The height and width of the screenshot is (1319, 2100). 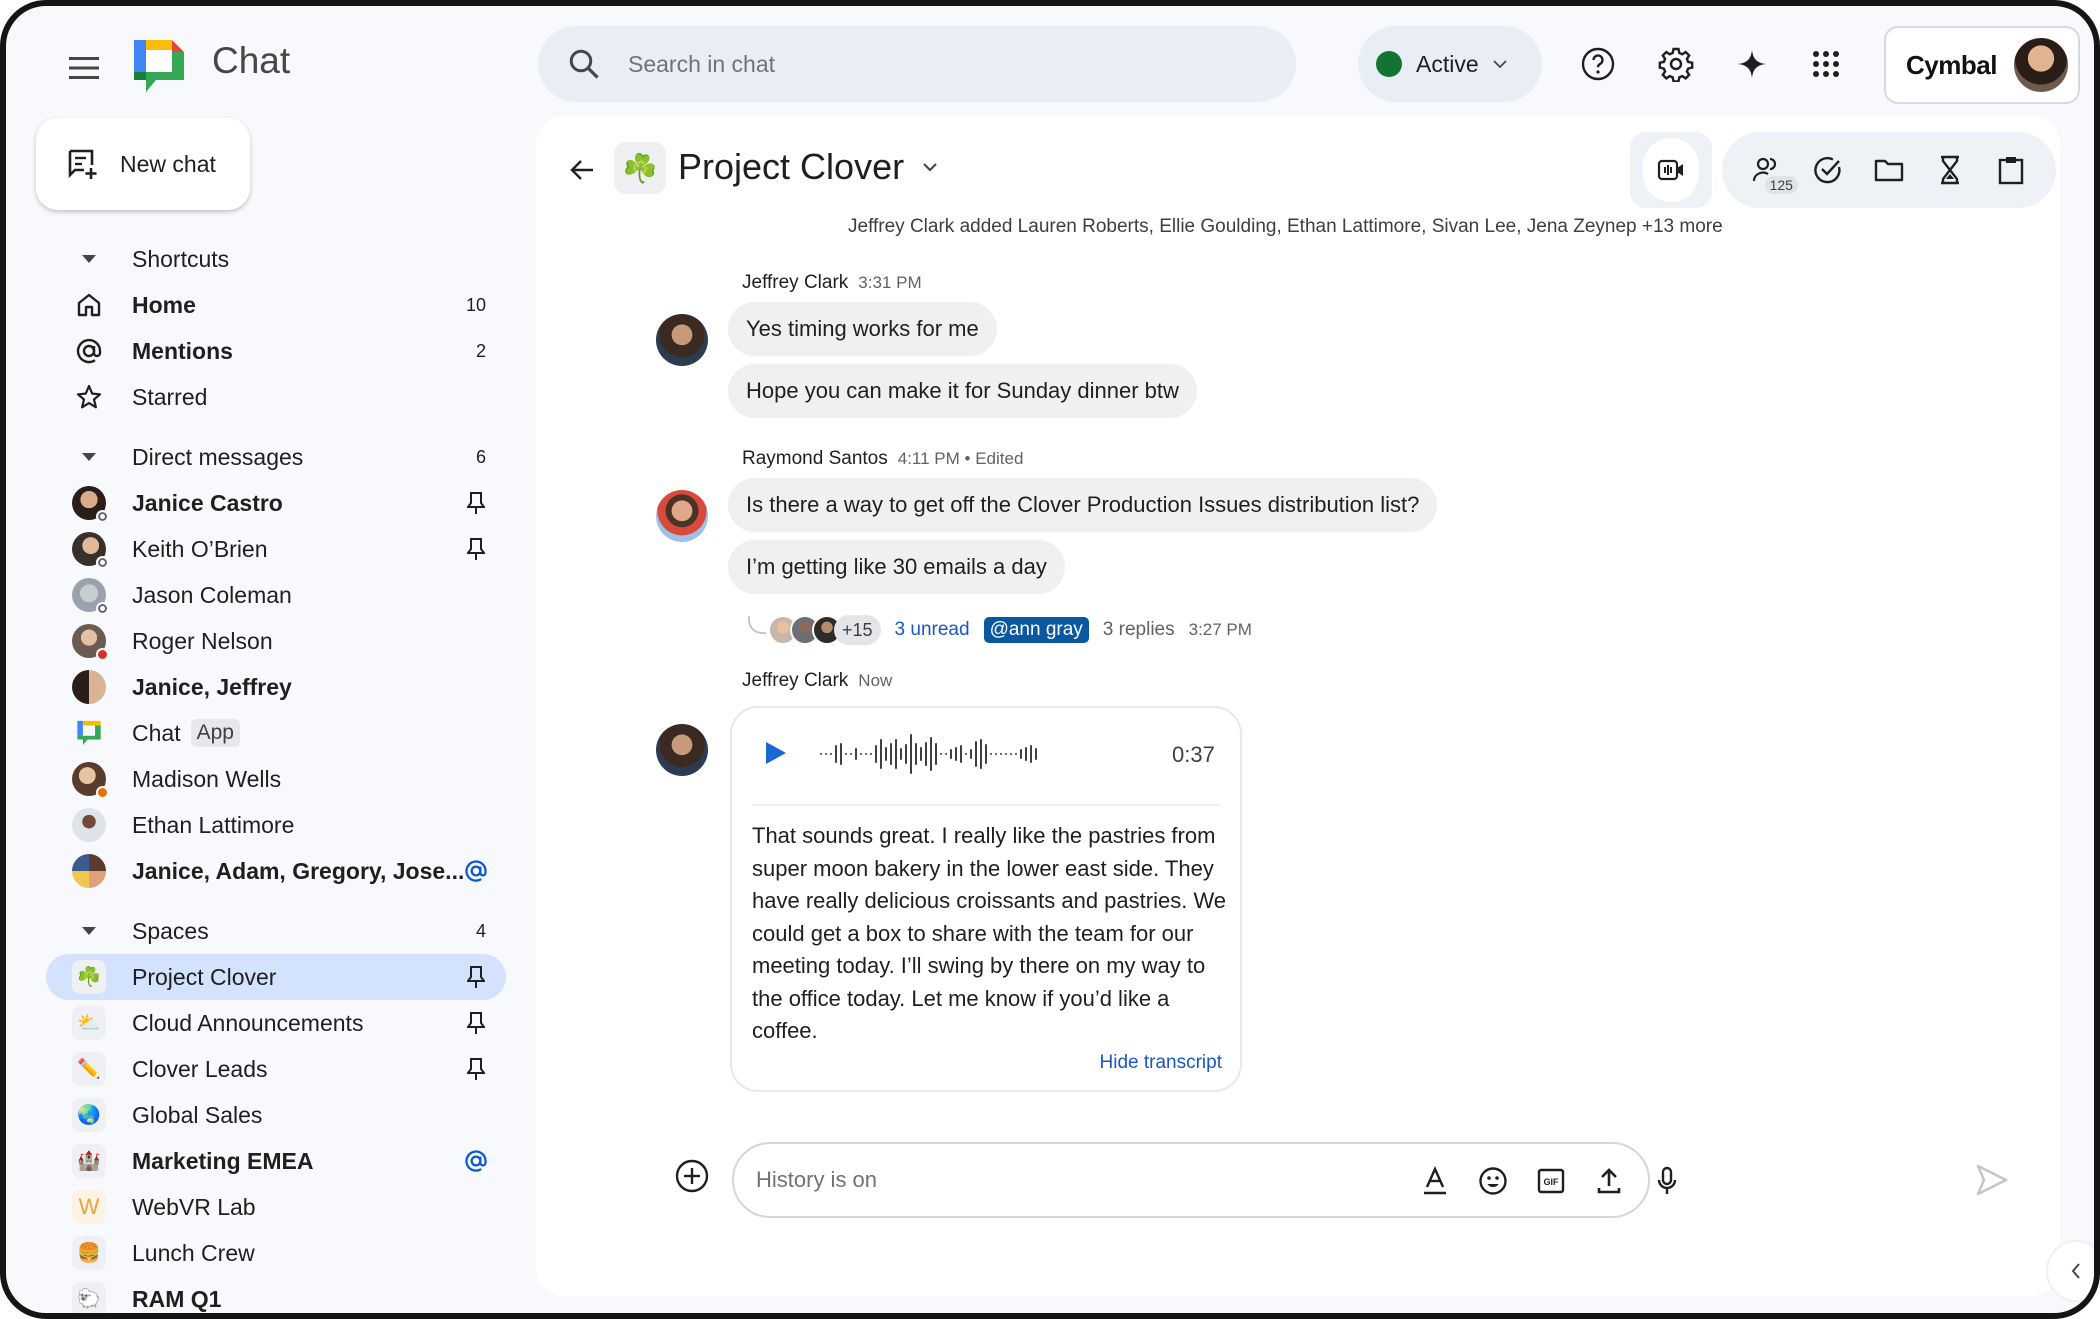 I want to click on notes-button, so click(x=2011, y=170).